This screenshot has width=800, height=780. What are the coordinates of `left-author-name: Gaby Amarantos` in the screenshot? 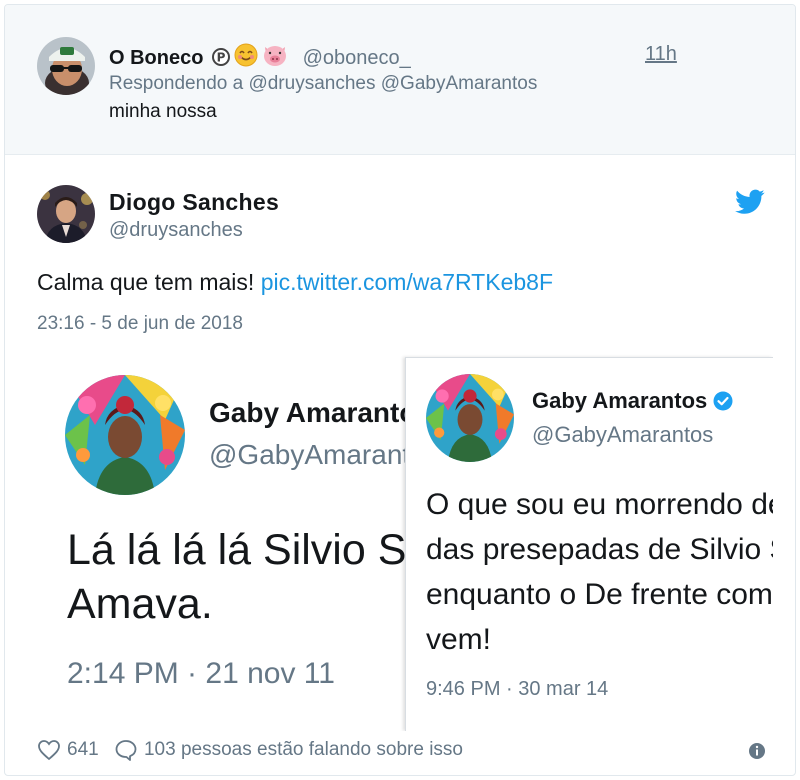 It's located at (311, 412).